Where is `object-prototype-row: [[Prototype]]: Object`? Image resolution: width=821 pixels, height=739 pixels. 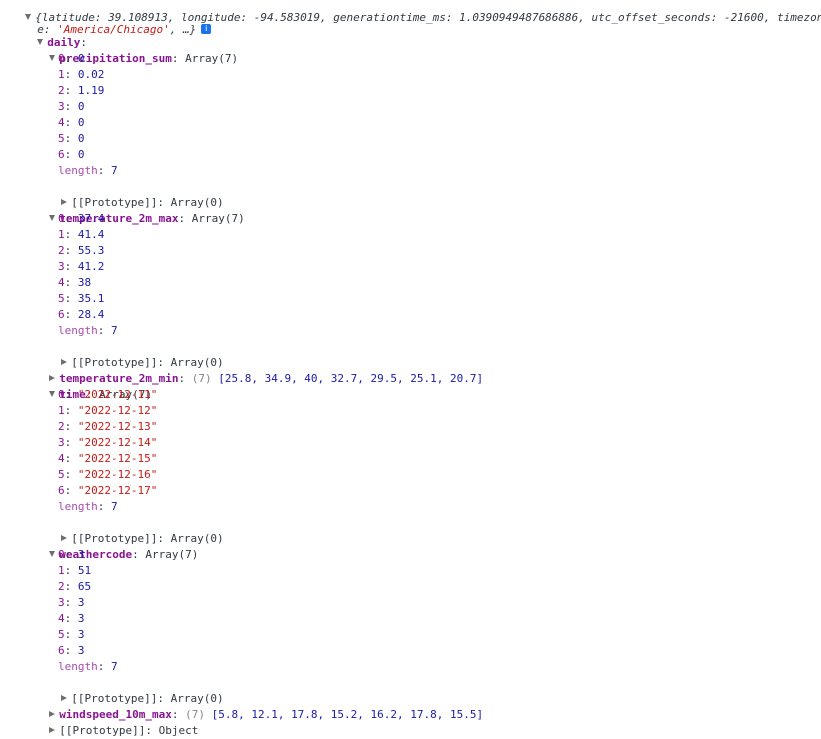 object-prototype-row: [[Prototype]]: Object is located at coordinates (117, 722).